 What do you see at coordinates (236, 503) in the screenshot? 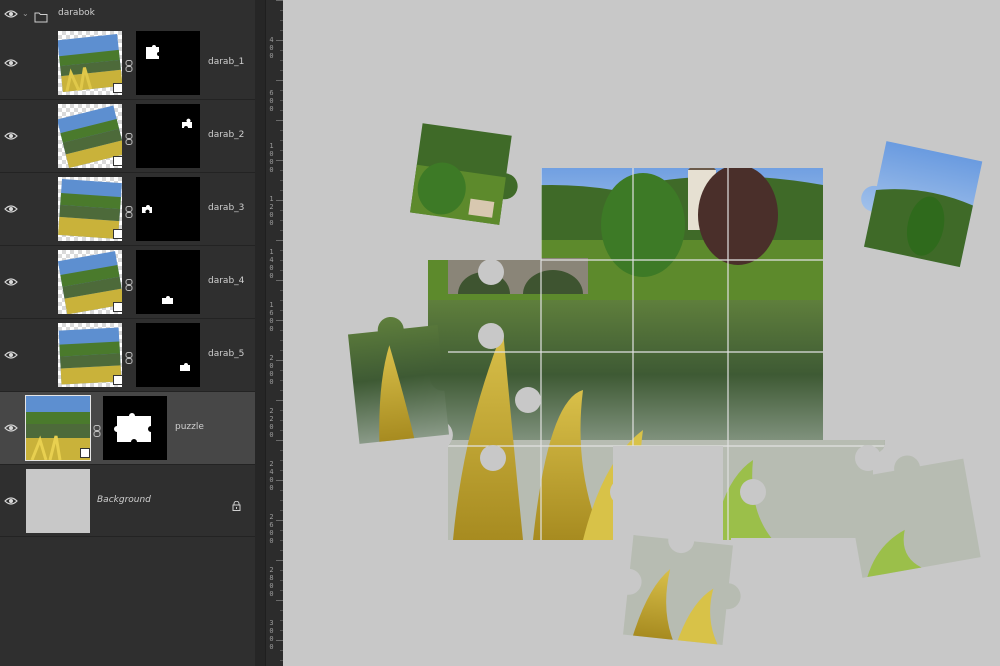
I see `lock-icon` at bounding box center [236, 503].